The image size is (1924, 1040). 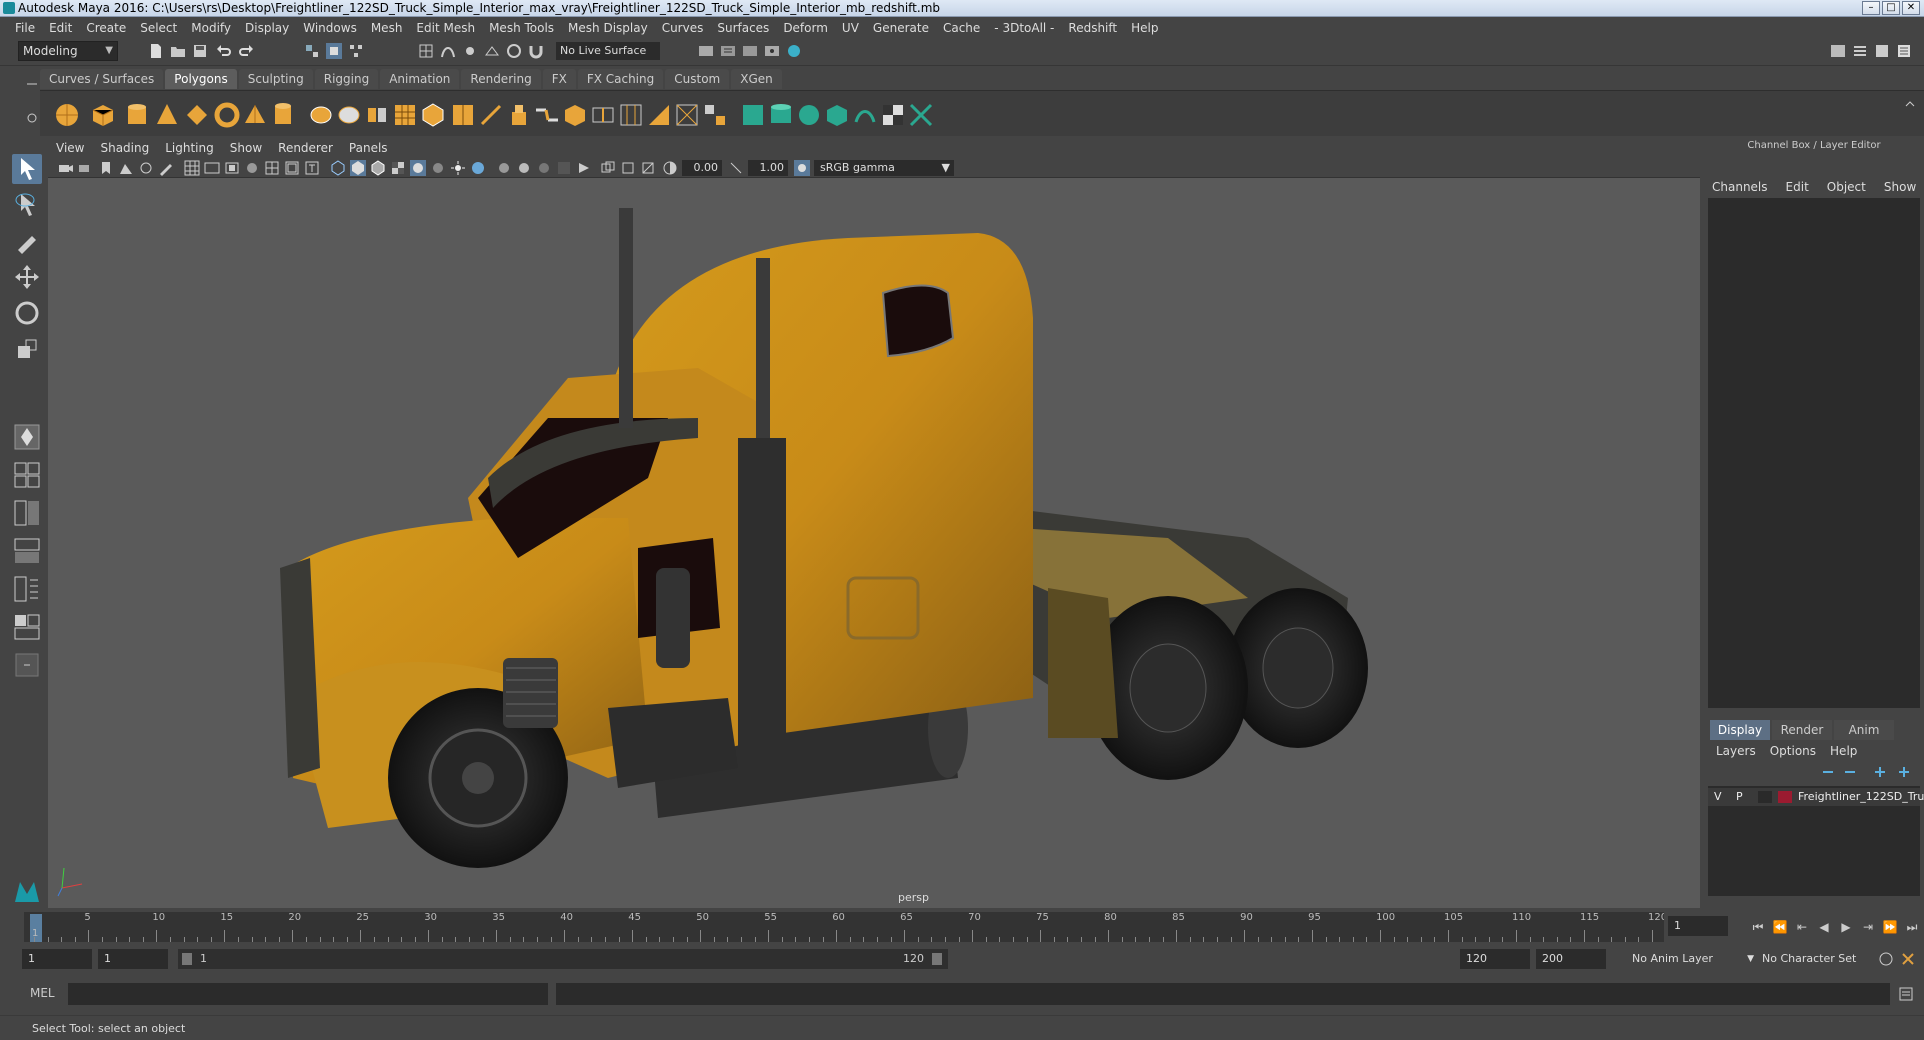 What do you see at coordinates (794, 51) in the screenshot?
I see `hypershade-icon` at bounding box center [794, 51].